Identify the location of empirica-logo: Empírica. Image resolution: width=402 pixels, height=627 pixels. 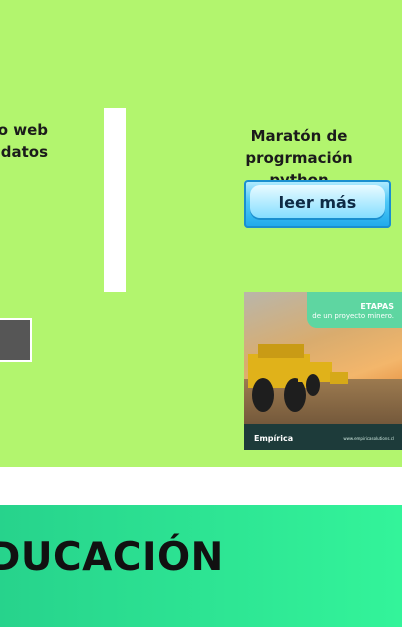
(274, 438).